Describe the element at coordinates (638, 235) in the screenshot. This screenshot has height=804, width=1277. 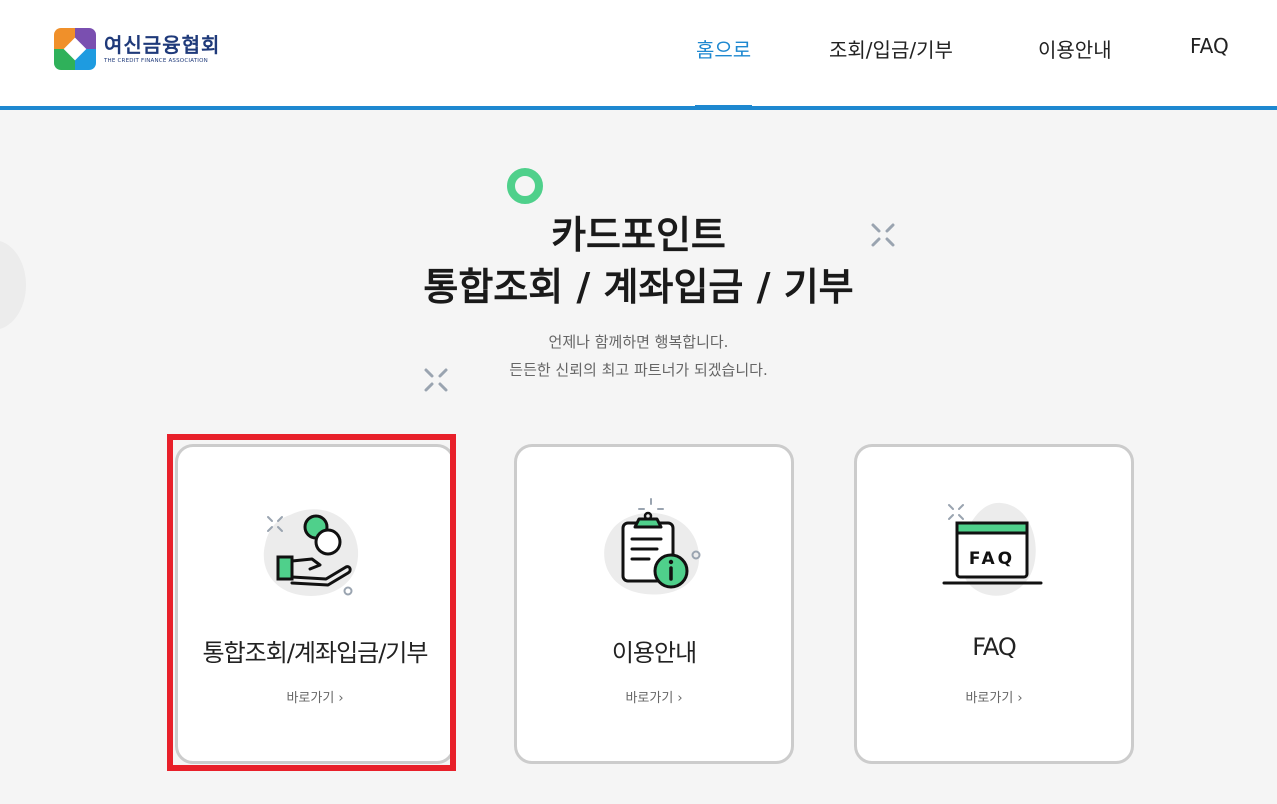
I see `hero-title-line1: 카드포인트` at that location.